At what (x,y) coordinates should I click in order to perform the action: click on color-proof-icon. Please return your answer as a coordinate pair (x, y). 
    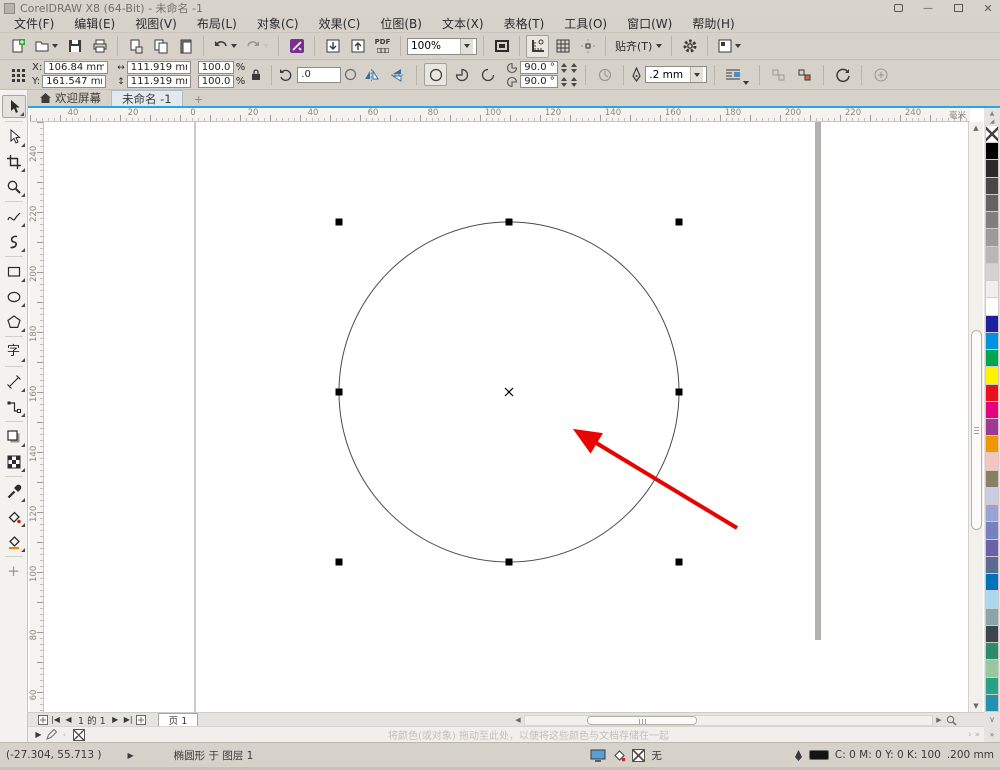
    Looking at the image, I should click on (598, 755).